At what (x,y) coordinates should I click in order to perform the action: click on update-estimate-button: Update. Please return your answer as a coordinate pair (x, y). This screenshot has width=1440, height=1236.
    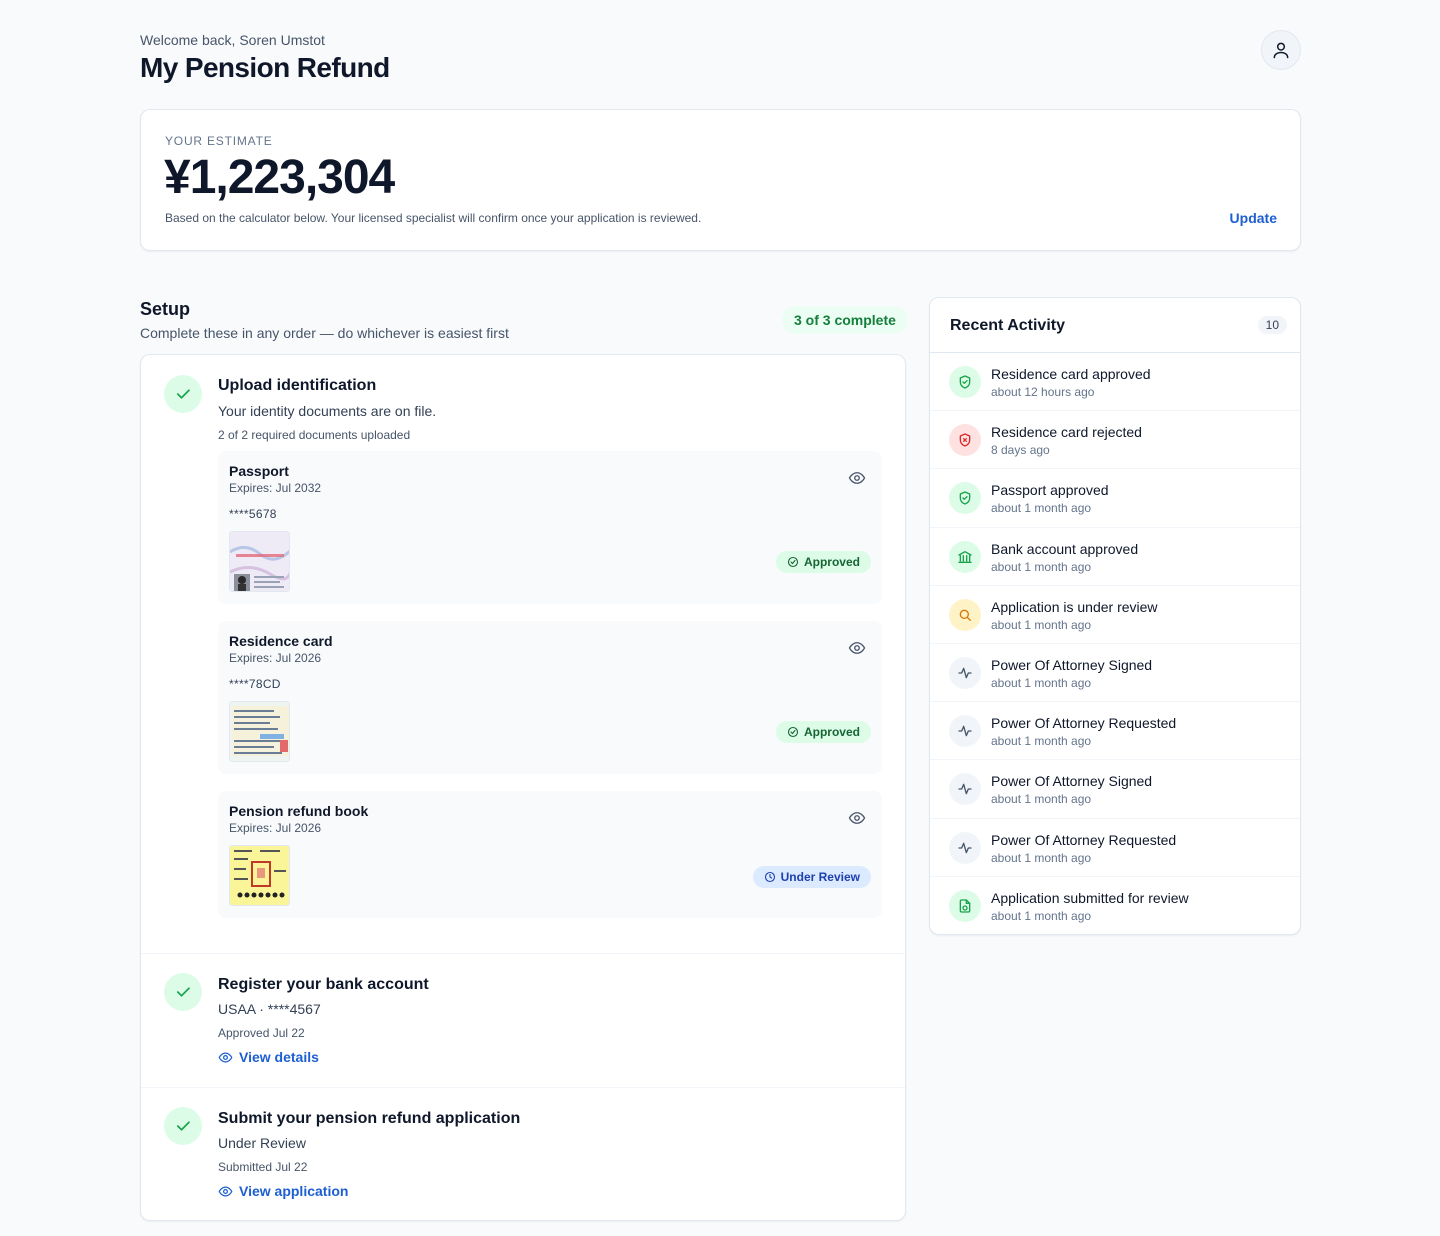
    Looking at the image, I should click on (1253, 218).